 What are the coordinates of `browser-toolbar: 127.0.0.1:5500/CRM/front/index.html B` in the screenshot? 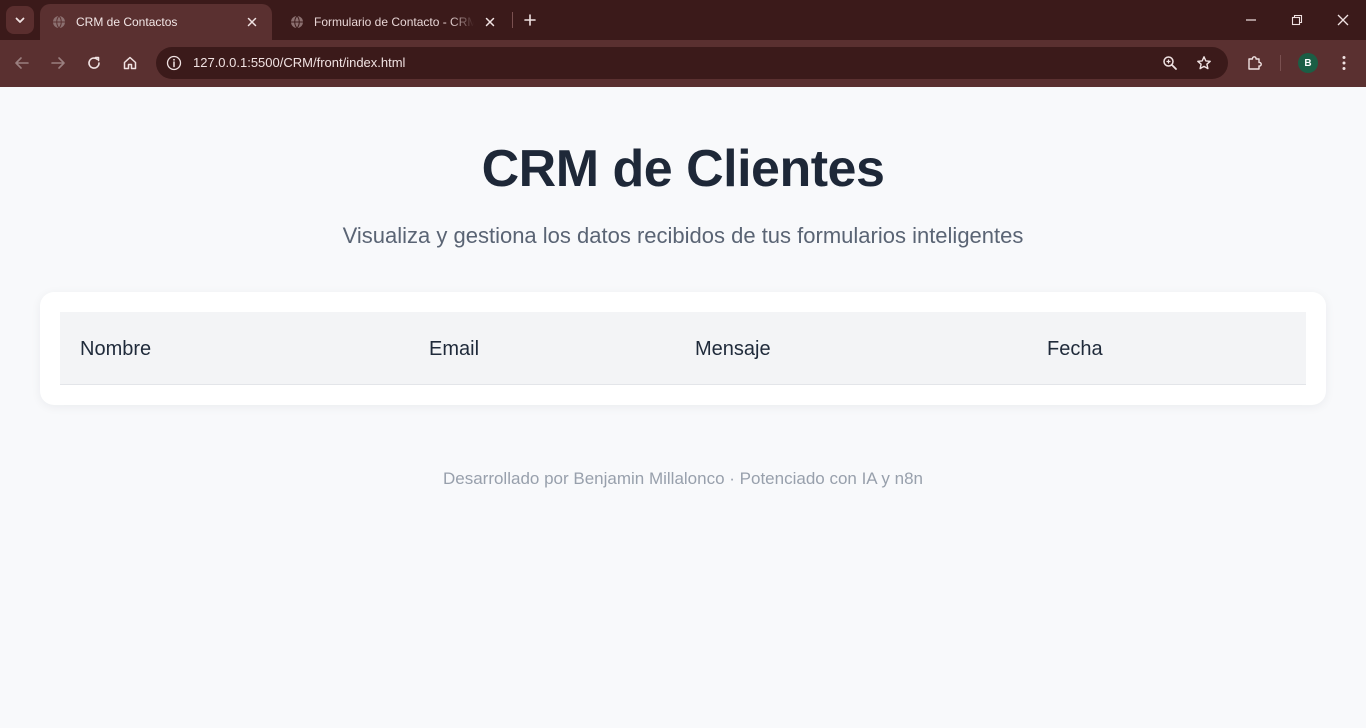 It's located at (683, 63).